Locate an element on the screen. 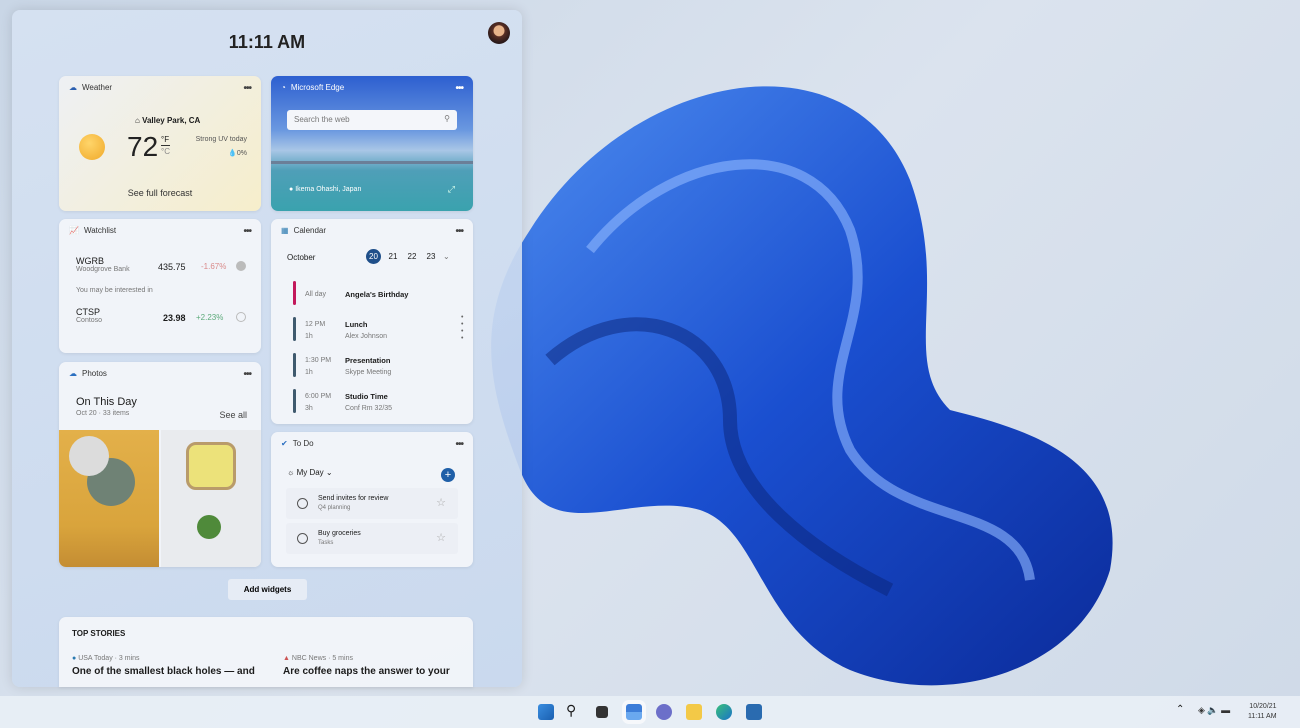 The image size is (1300, 728). see-all-link: See all is located at coordinates (233, 415).